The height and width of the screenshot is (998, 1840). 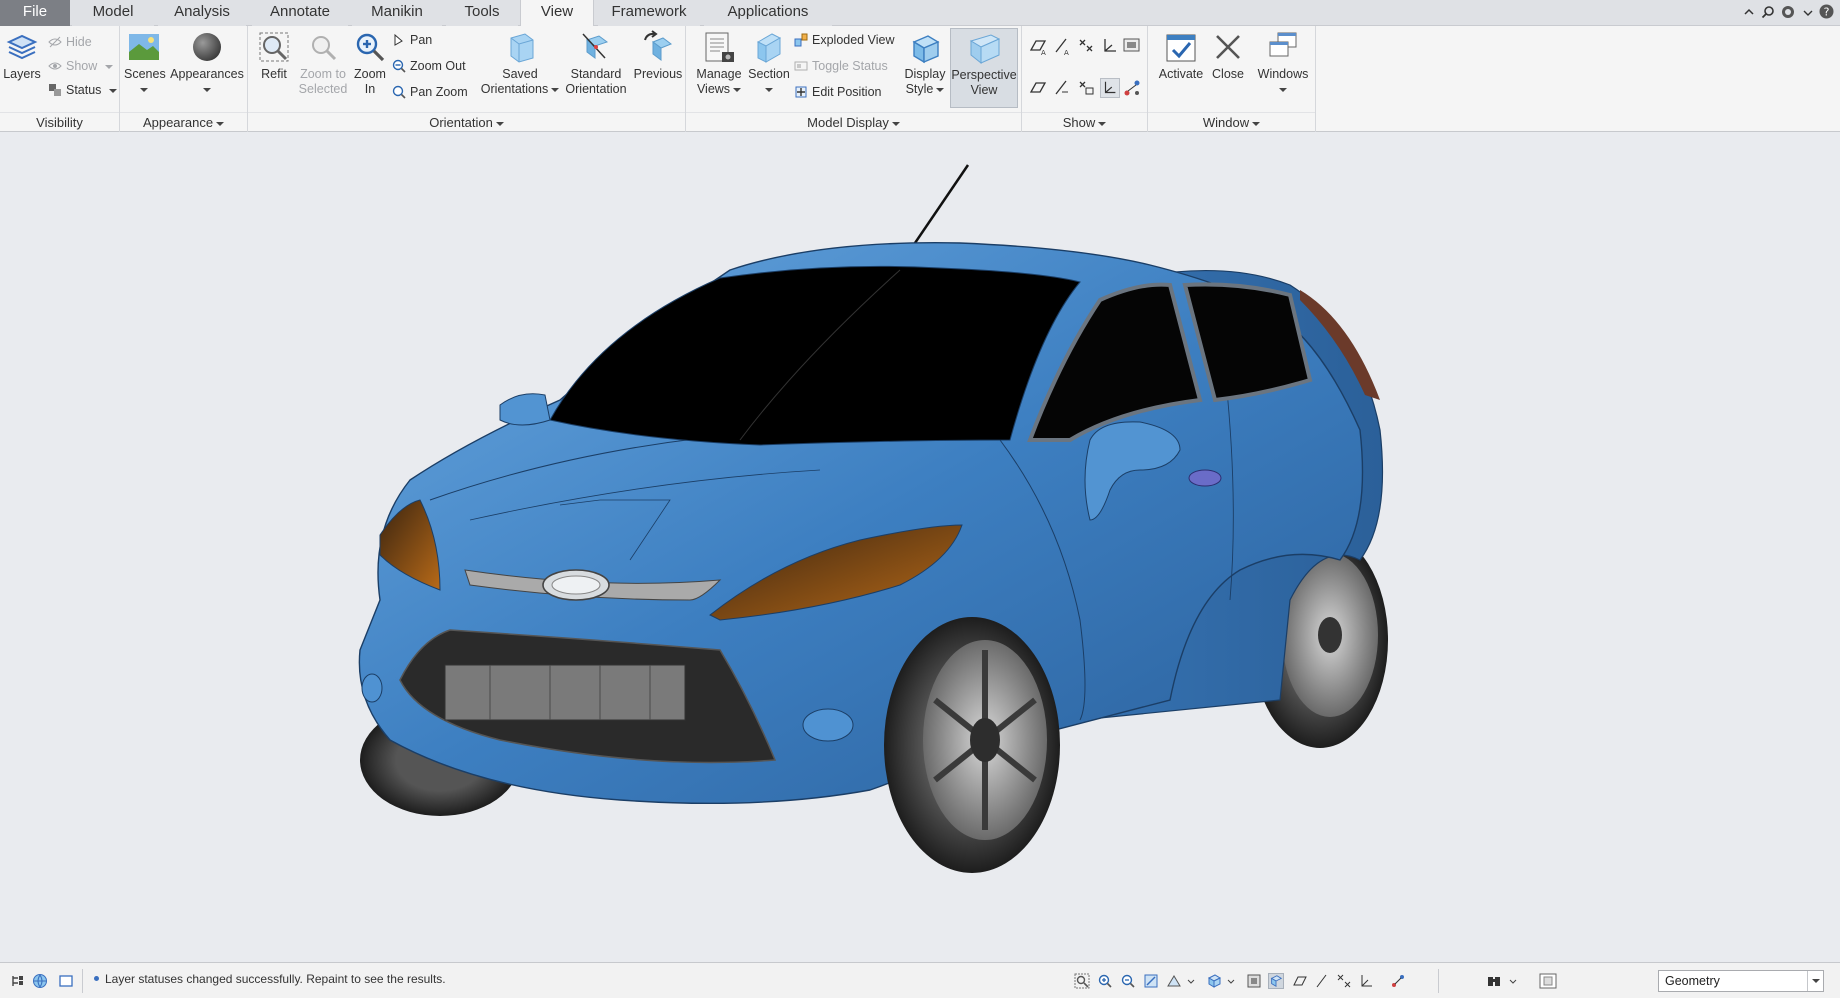 I want to click on layers-icon, so click(x=22, y=47).